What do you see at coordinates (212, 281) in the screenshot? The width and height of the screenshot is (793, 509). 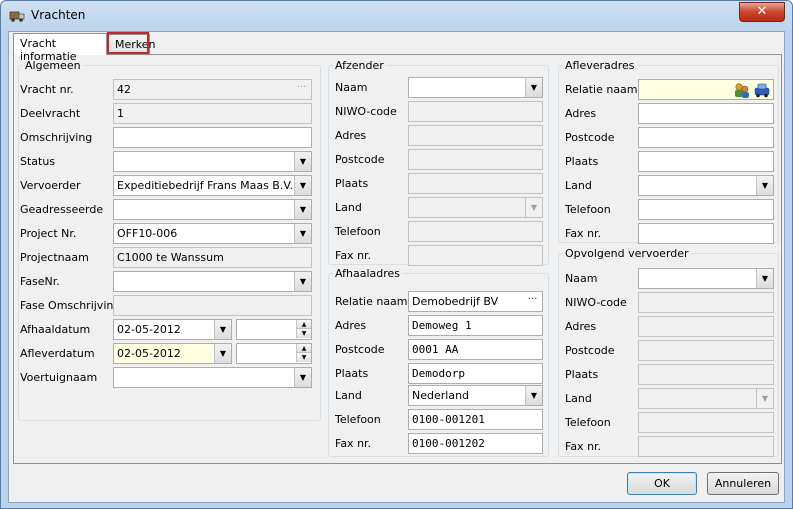 I see `fasenr-select: ▼` at bounding box center [212, 281].